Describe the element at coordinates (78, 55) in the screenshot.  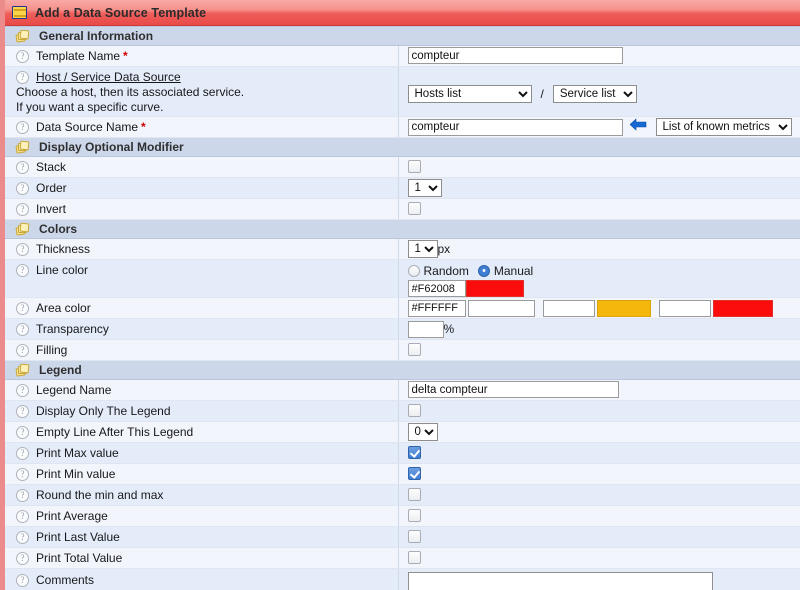
I see `label-template-name: Template Name` at that location.